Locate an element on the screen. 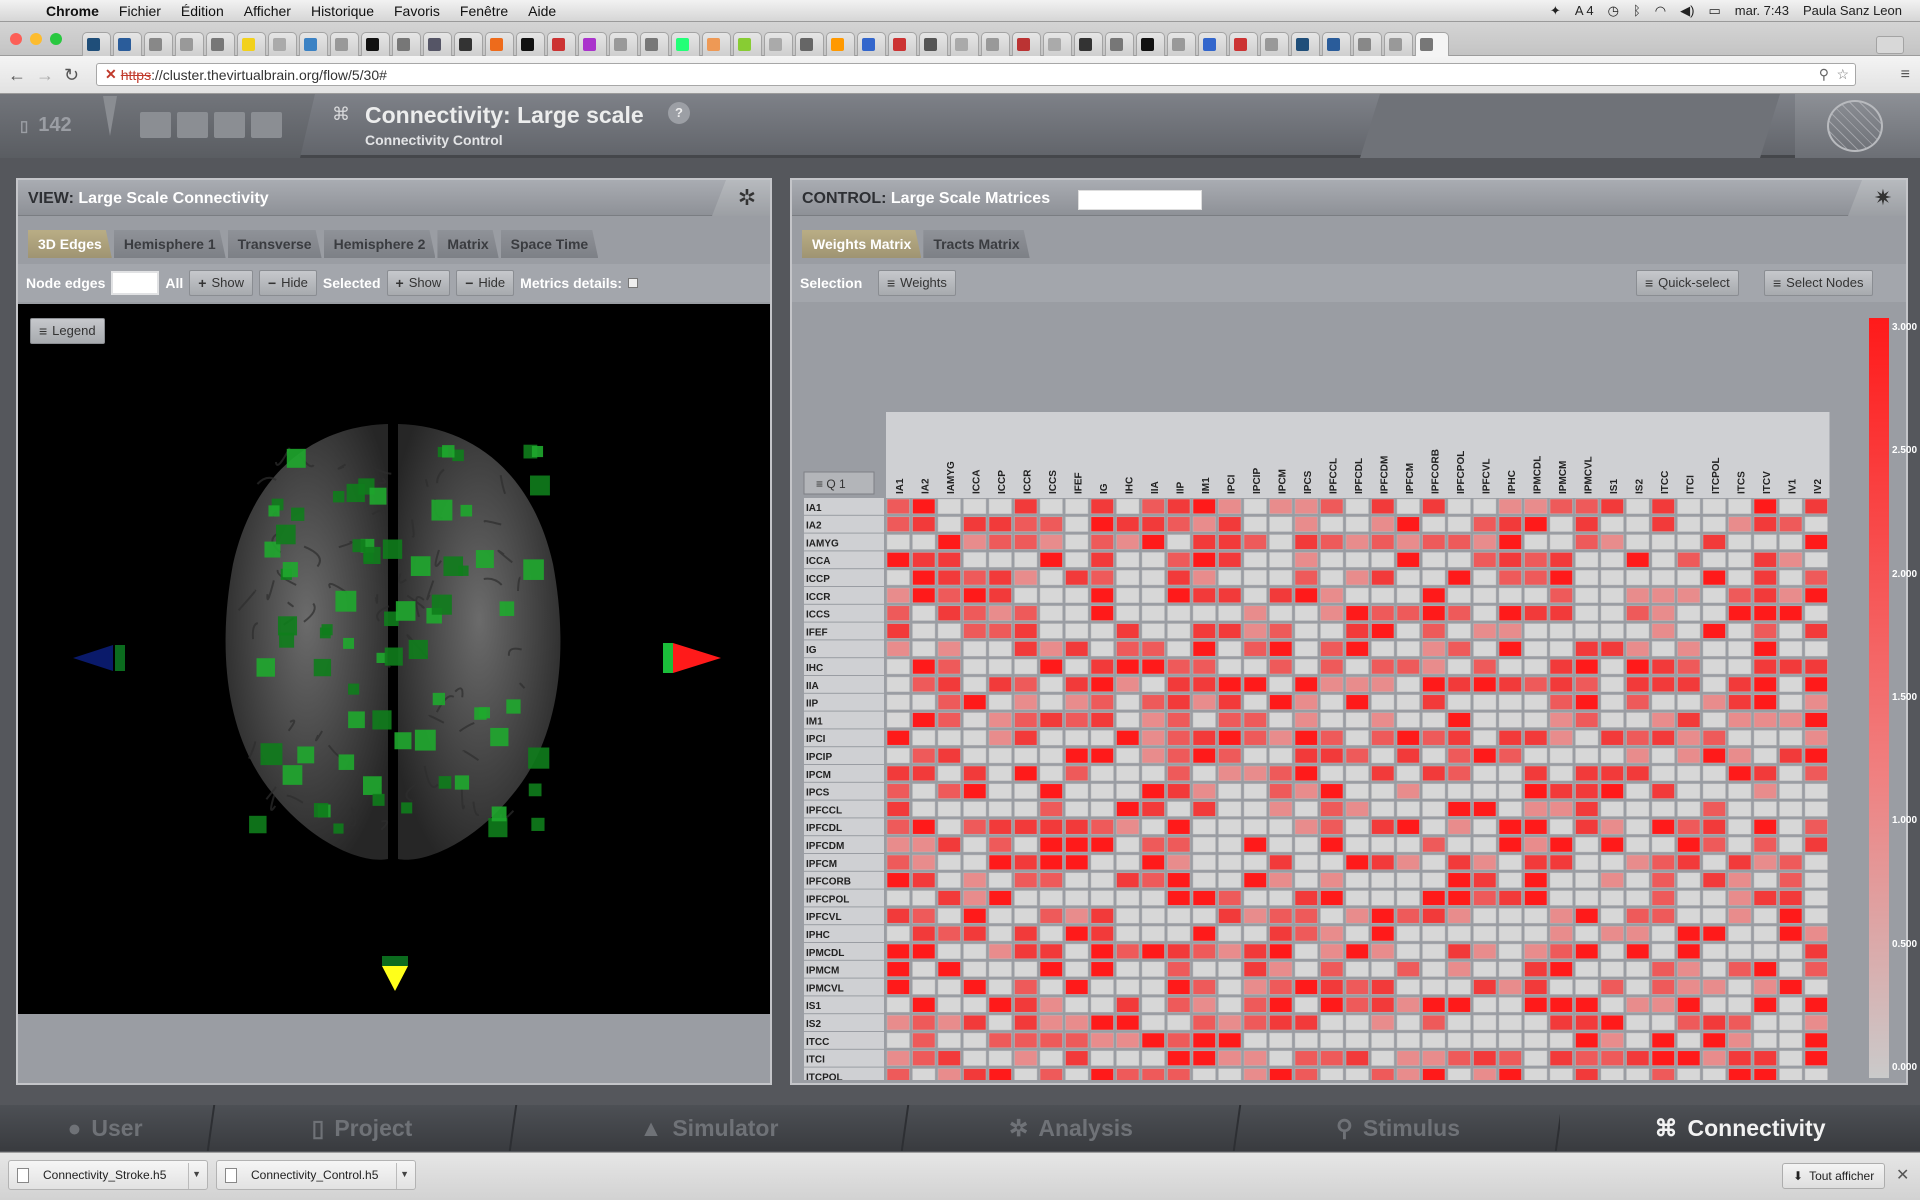  menu-edition: Édition is located at coordinates (202, 11).